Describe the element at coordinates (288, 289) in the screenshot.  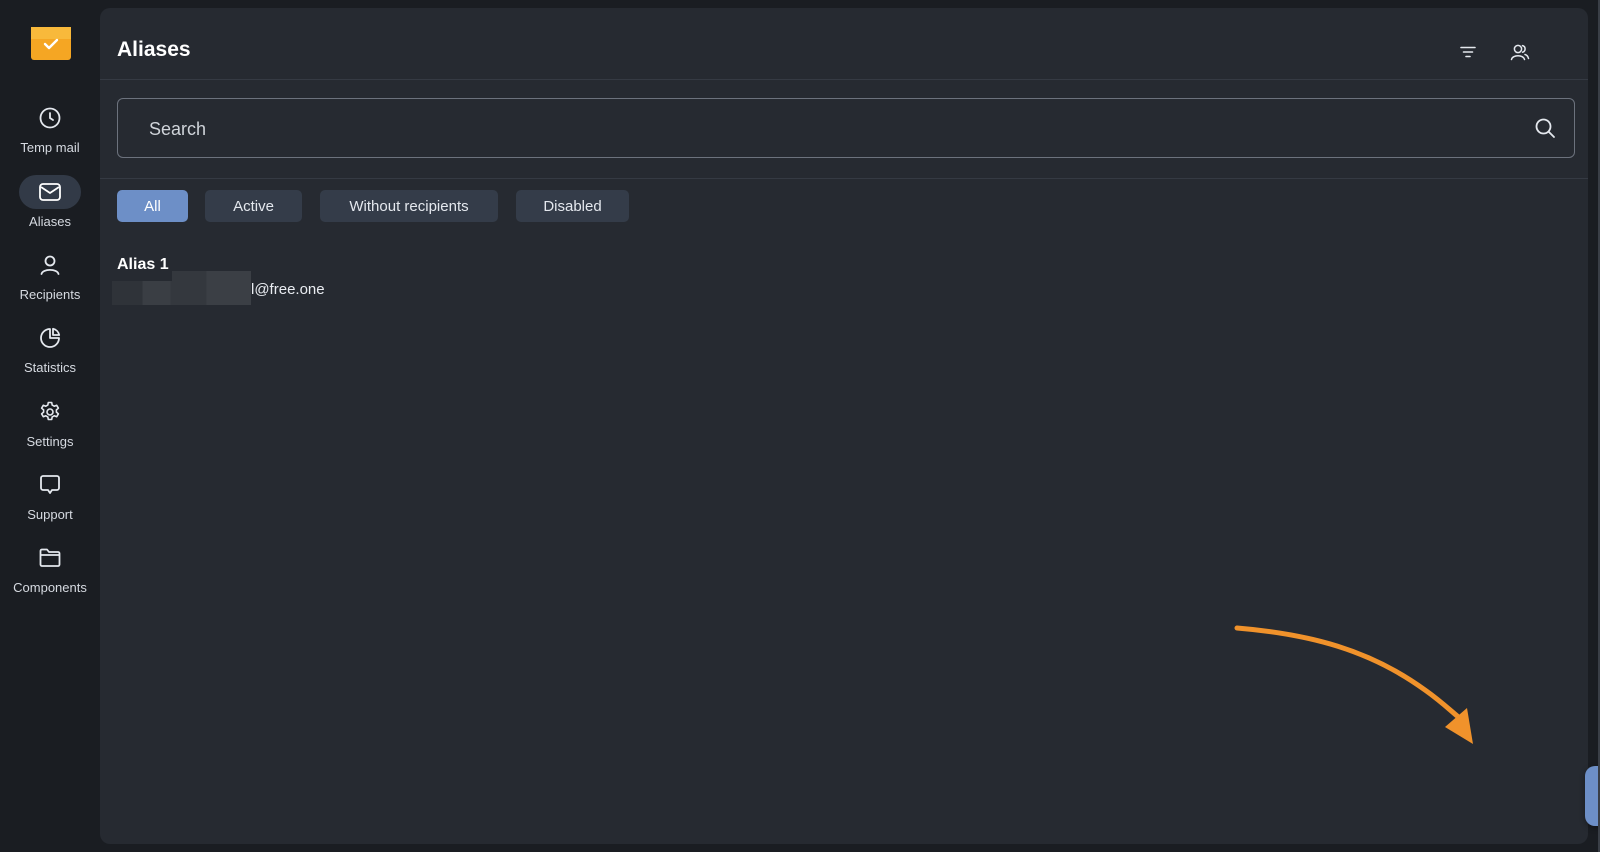
I see `alias-email: l@free.one` at that location.